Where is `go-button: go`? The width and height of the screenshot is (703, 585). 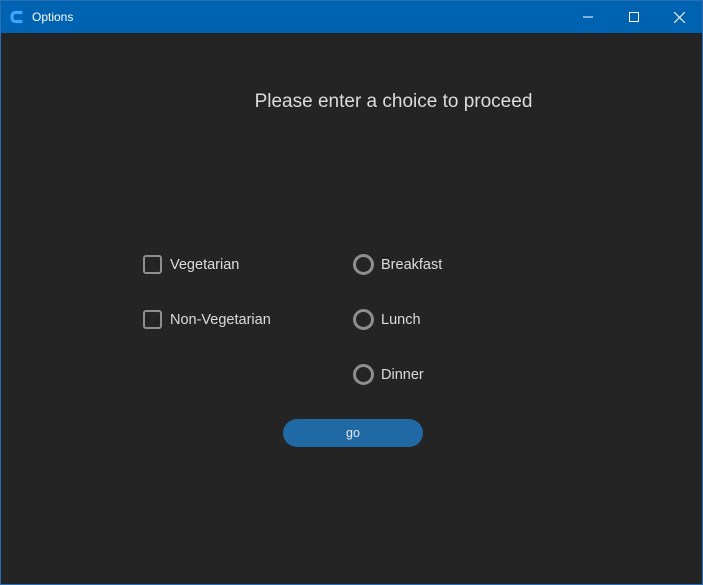 go-button: go is located at coordinates (353, 433).